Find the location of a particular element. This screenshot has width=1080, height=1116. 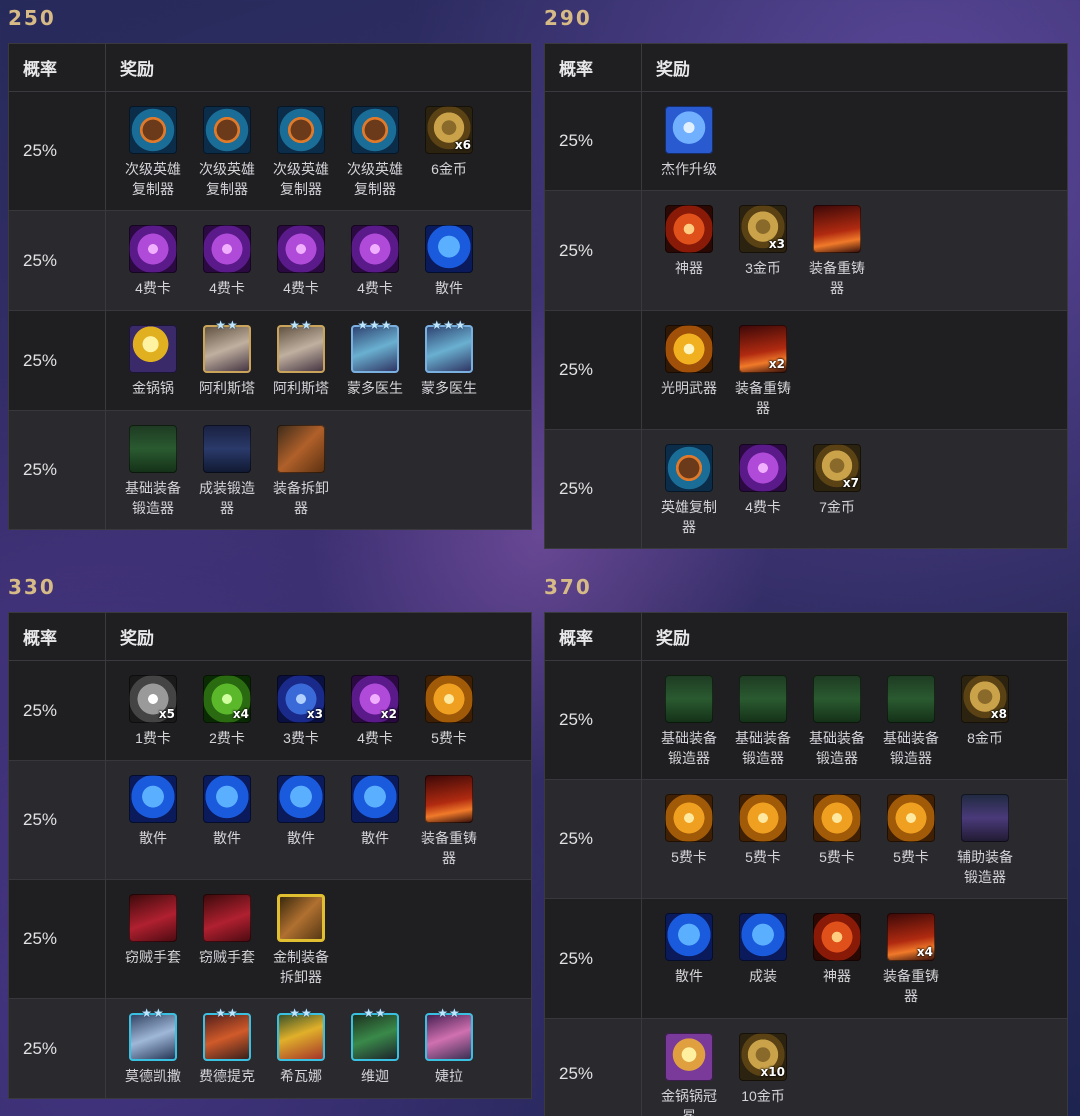

gold-coin-icon: x3 is located at coordinates (763, 229).